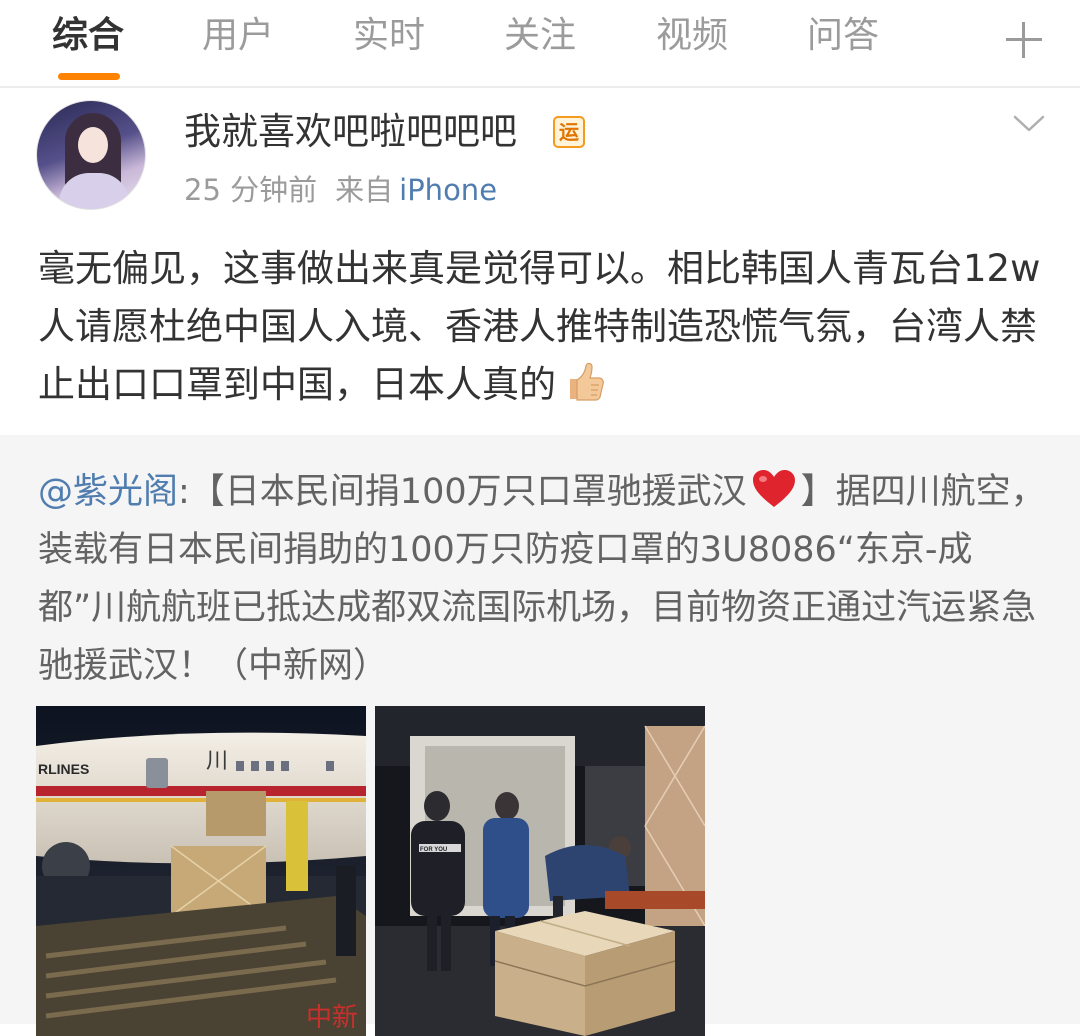 The width and height of the screenshot is (1080, 1036). Describe the element at coordinates (364, 190) in the screenshot. I see `source-label: 来自` at that location.